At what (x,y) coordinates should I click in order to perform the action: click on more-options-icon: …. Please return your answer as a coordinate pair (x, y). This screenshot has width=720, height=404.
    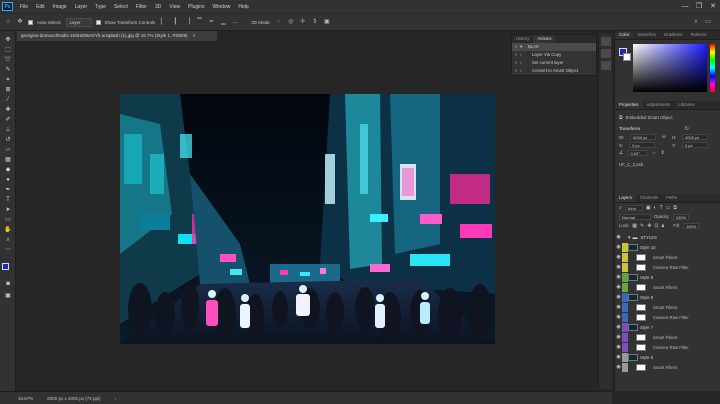
    Looking at the image, I should click on (235, 22).